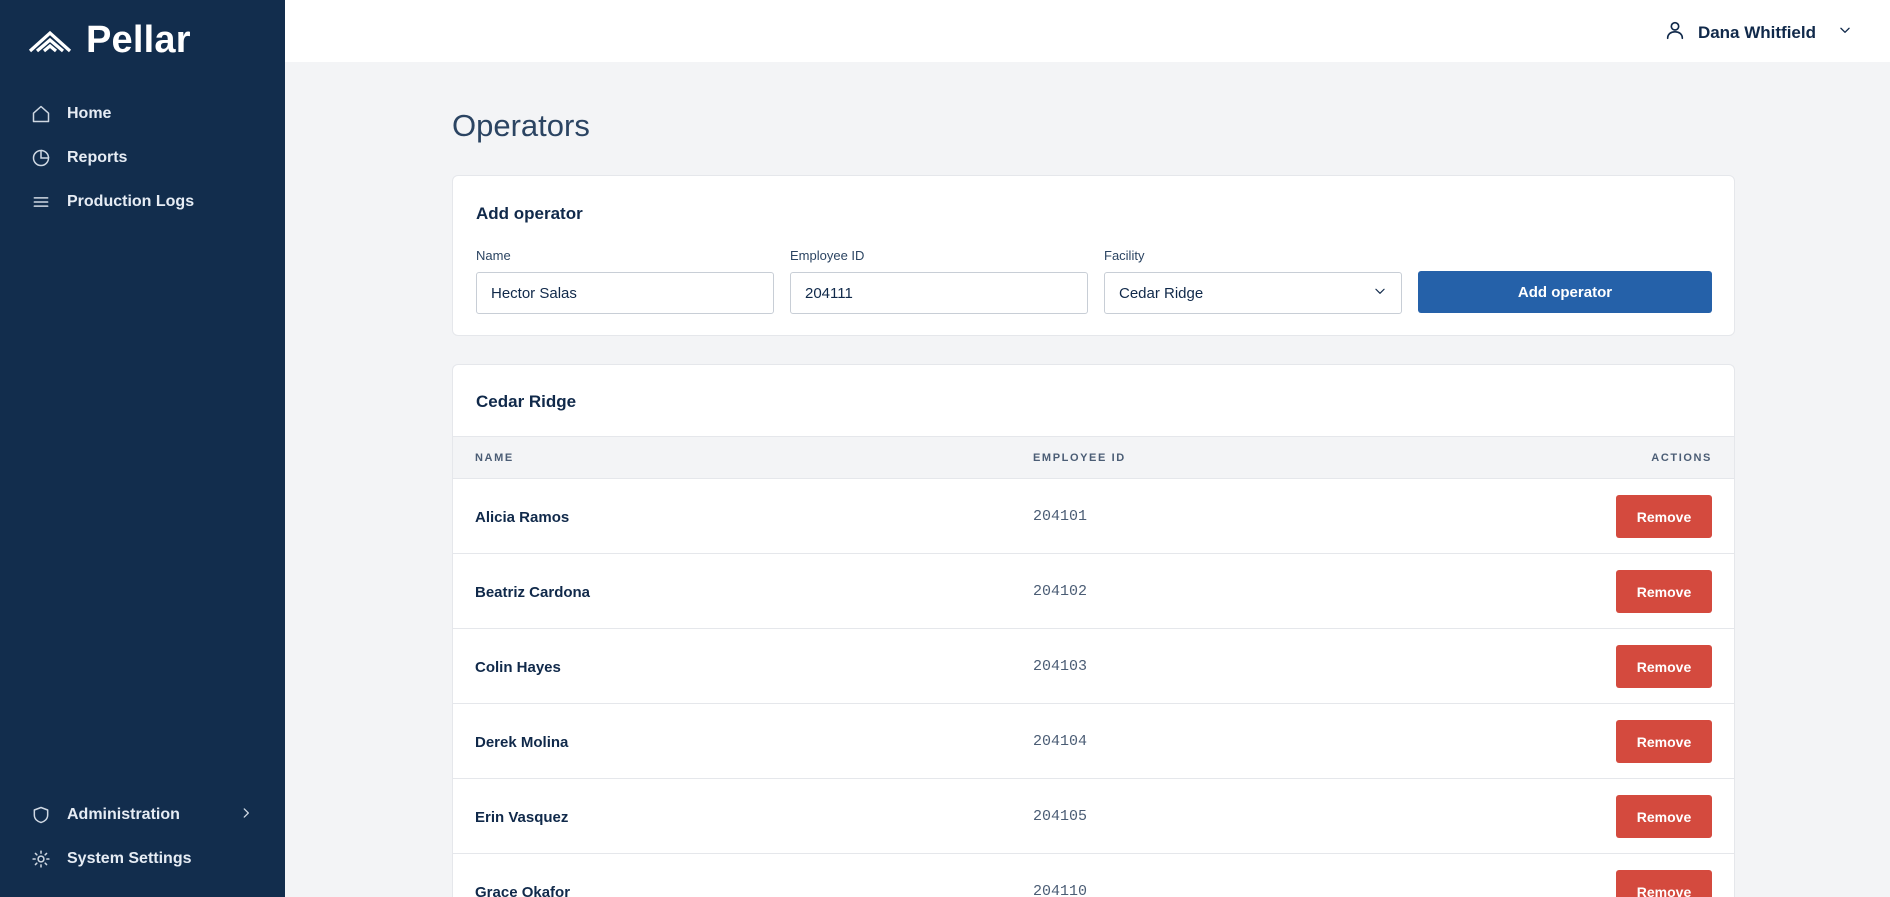 The height and width of the screenshot is (897, 1890). What do you see at coordinates (523, 890) in the screenshot?
I see `operator-name: Grace Okafor` at bounding box center [523, 890].